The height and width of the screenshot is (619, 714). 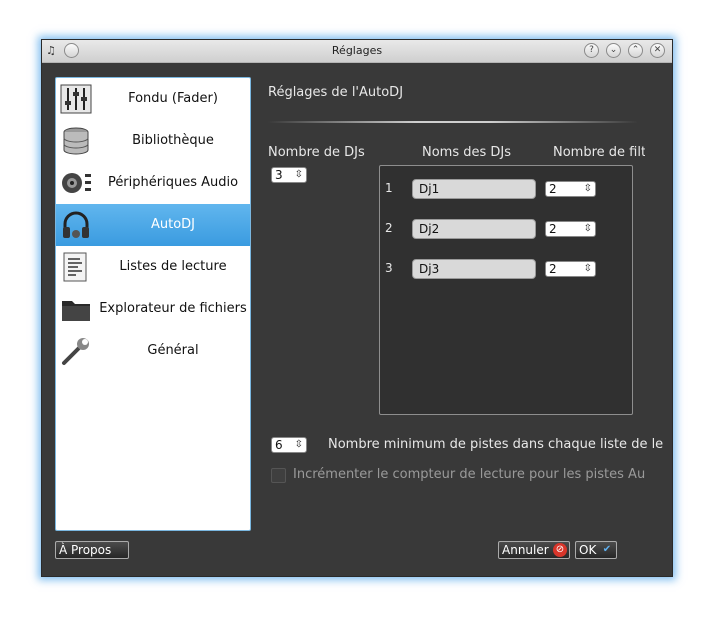 I want to click on playlist-document-icon, so click(x=76, y=267).